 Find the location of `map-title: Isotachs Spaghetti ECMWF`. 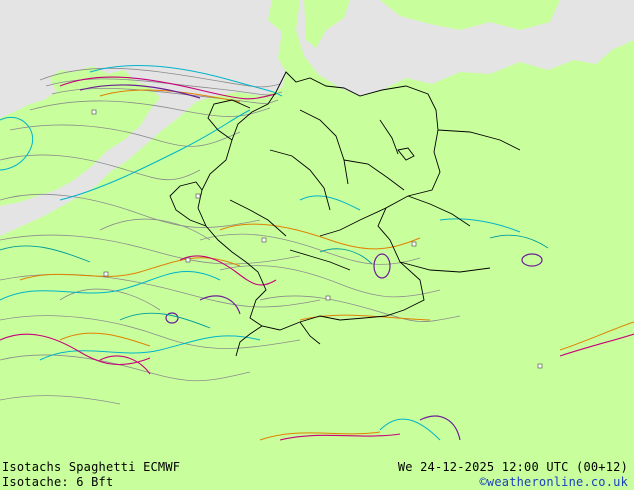

map-title: Isotachs Spaghetti ECMWF is located at coordinates (91, 467).